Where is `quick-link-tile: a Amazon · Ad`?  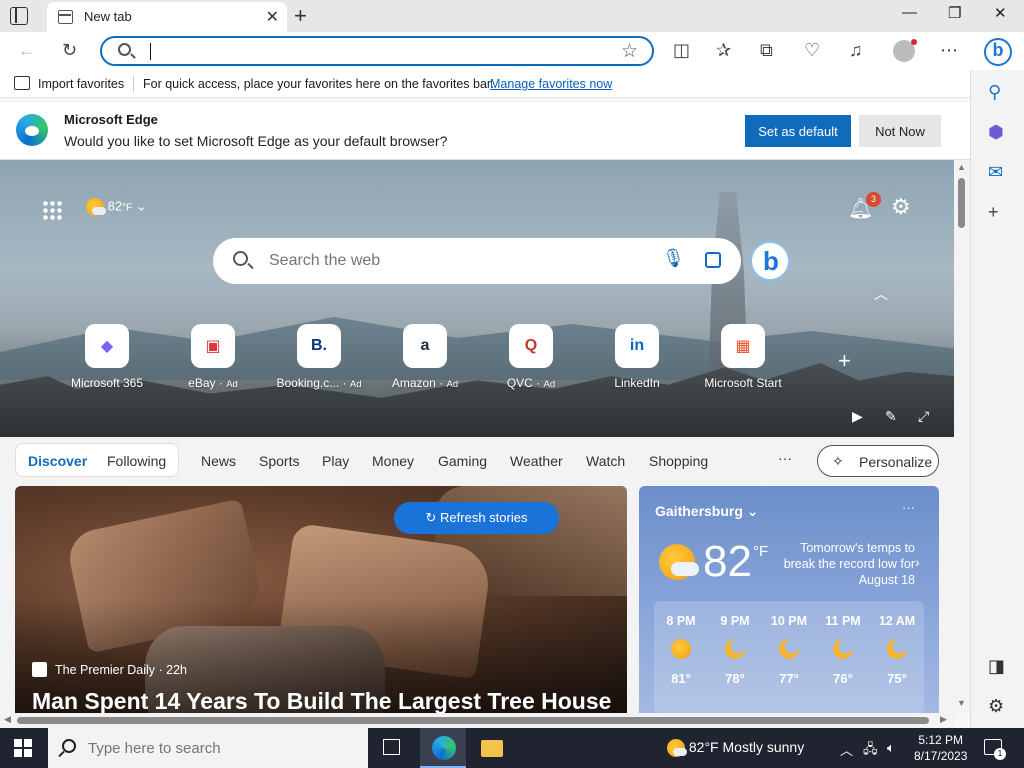
quick-link-tile: a Amazon · Ad is located at coordinates (425, 357).